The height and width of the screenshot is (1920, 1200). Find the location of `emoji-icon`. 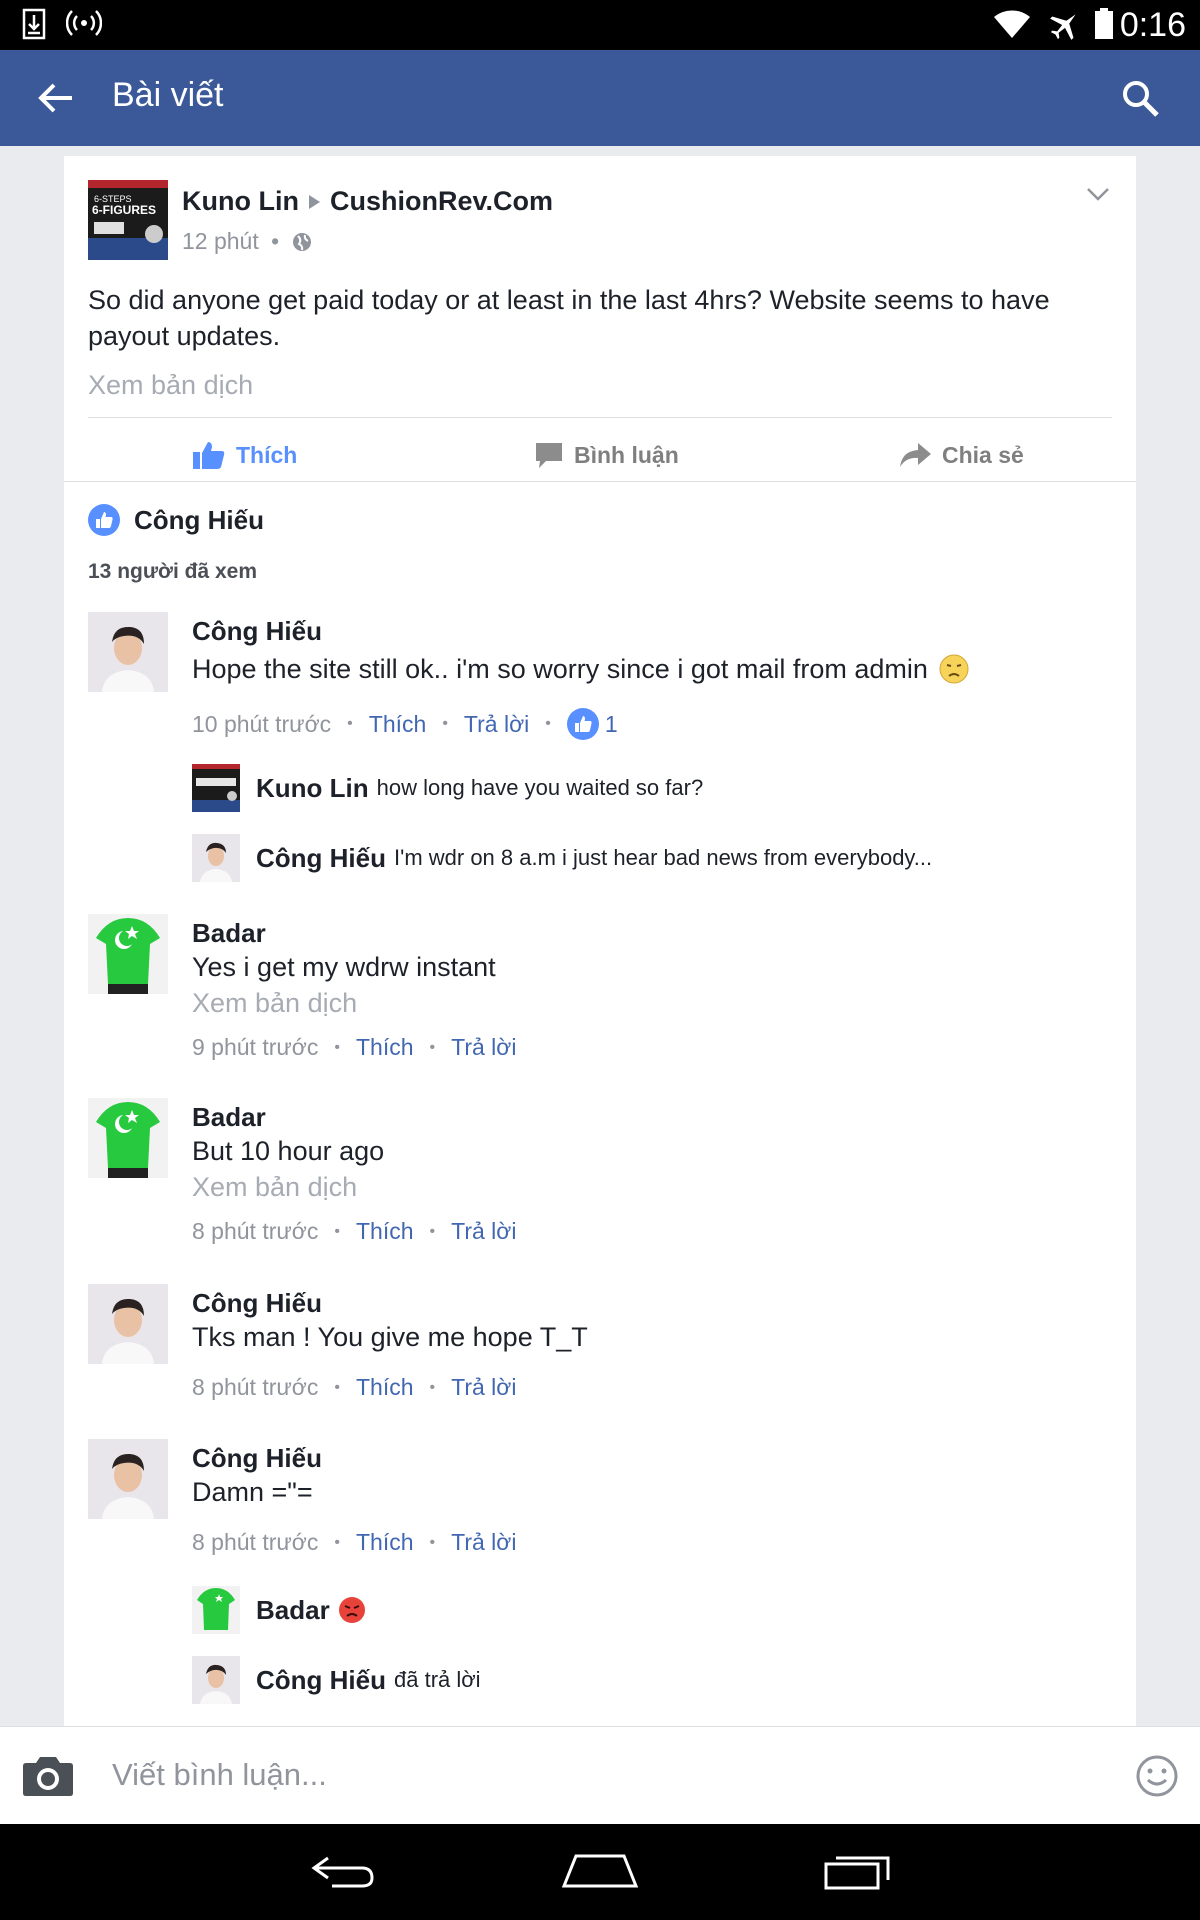

emoji-icon is located at coordinates (1157, 1776).